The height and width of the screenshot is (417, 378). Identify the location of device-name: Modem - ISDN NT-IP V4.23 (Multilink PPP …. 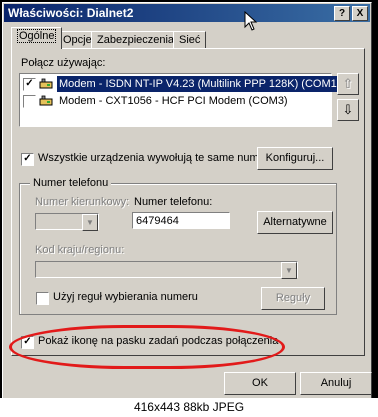
(200, 84).